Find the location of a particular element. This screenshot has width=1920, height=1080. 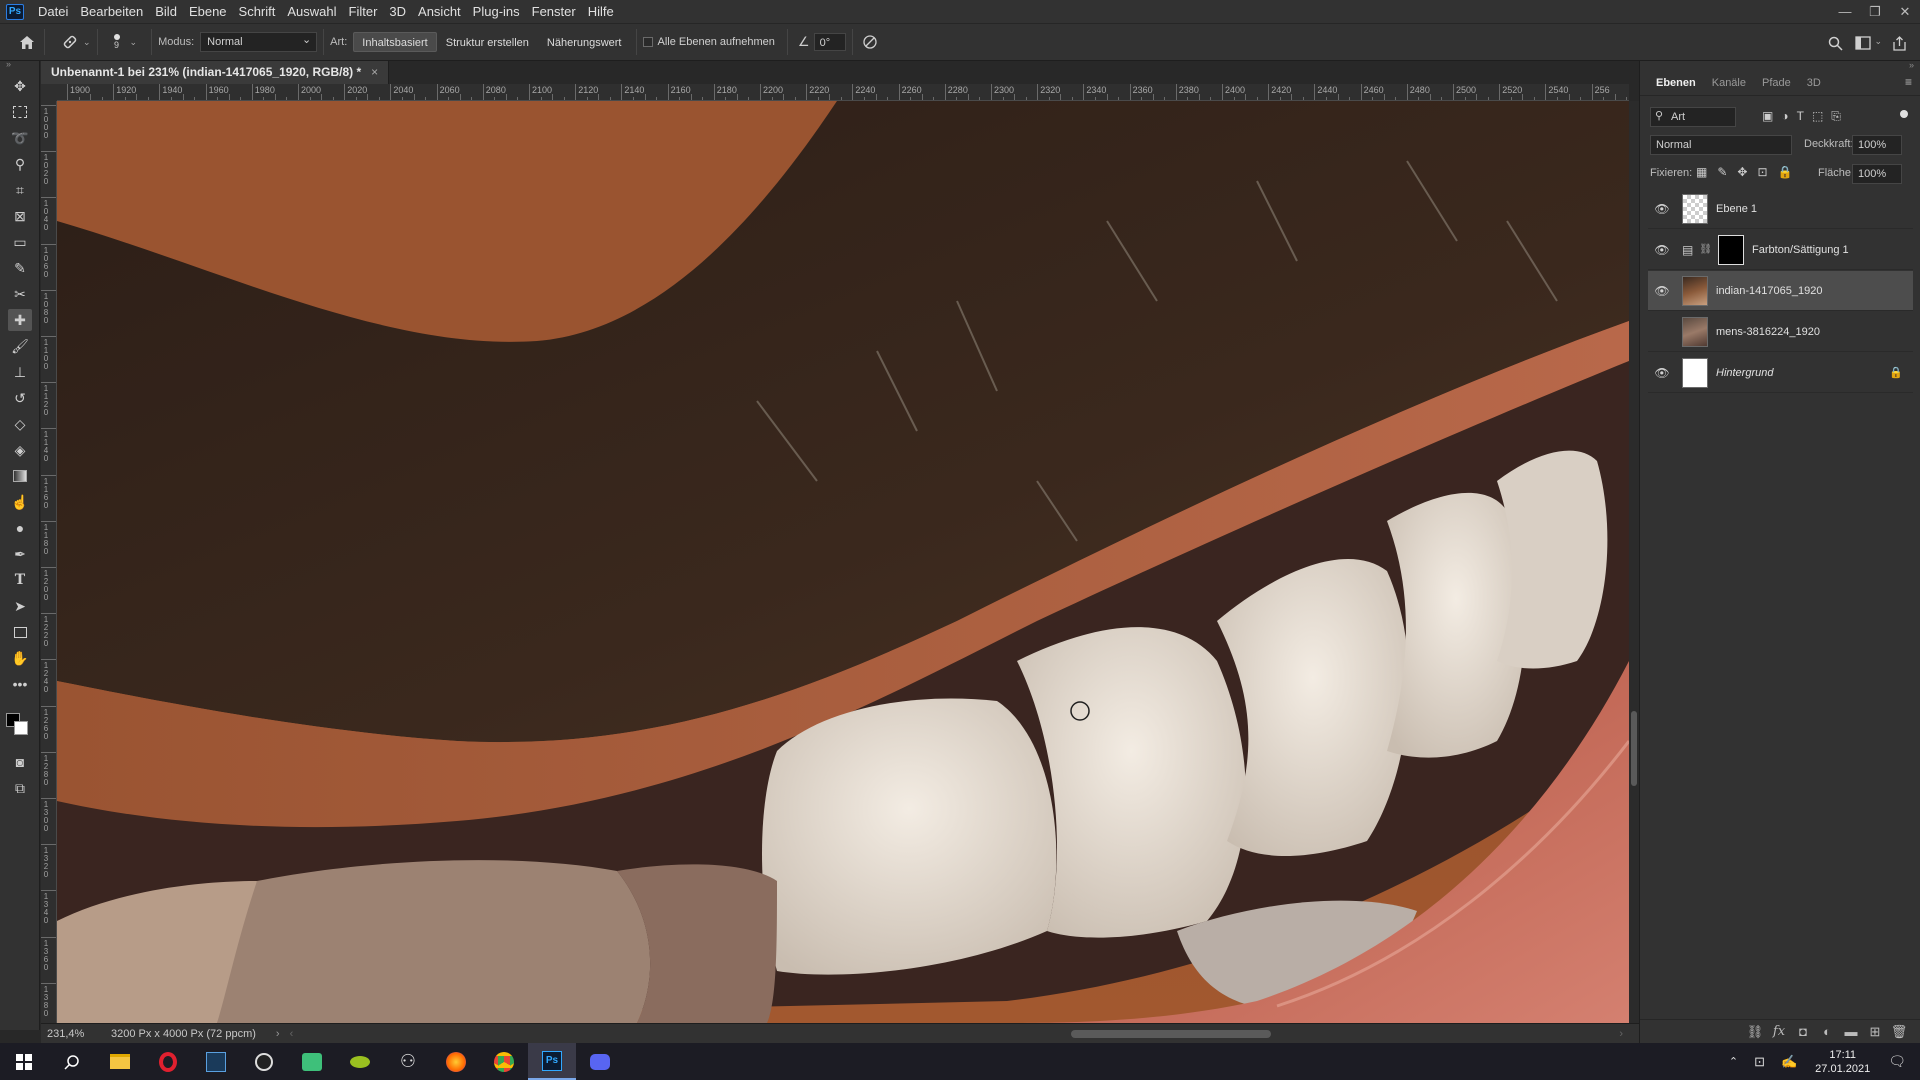

smudge-tool-icon: ☝ is located at coordinates (20, 502).